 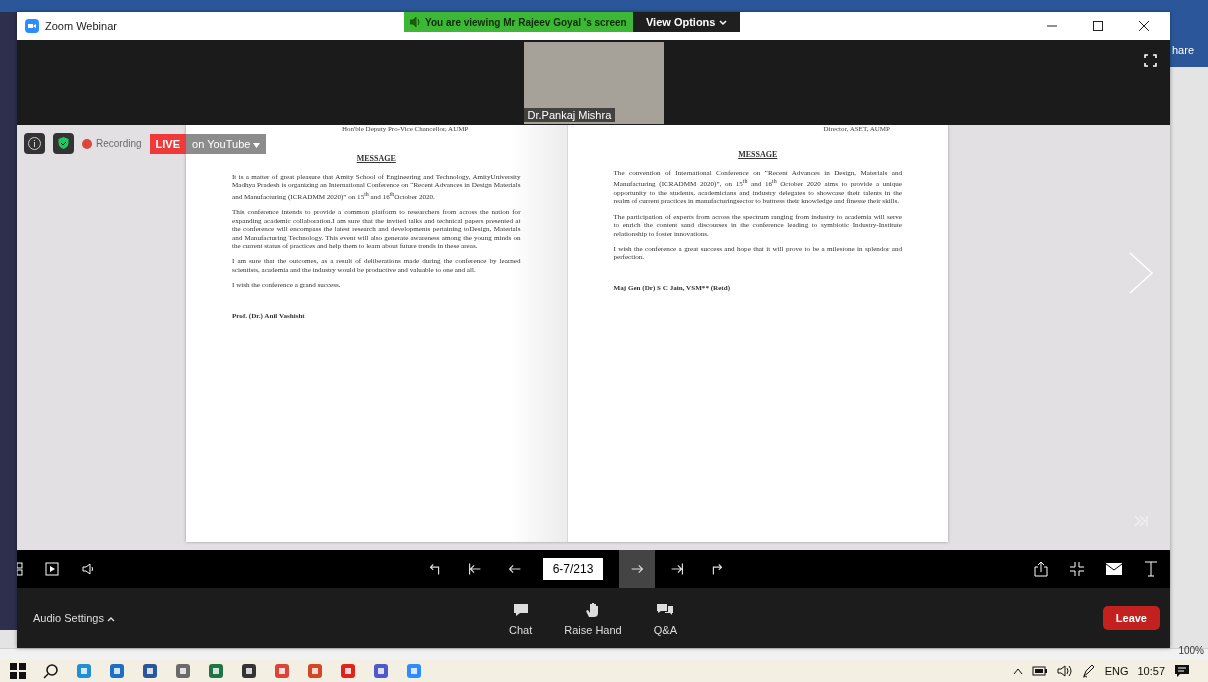 I want to click on share-label: hare, so click(x=1183, y=50).